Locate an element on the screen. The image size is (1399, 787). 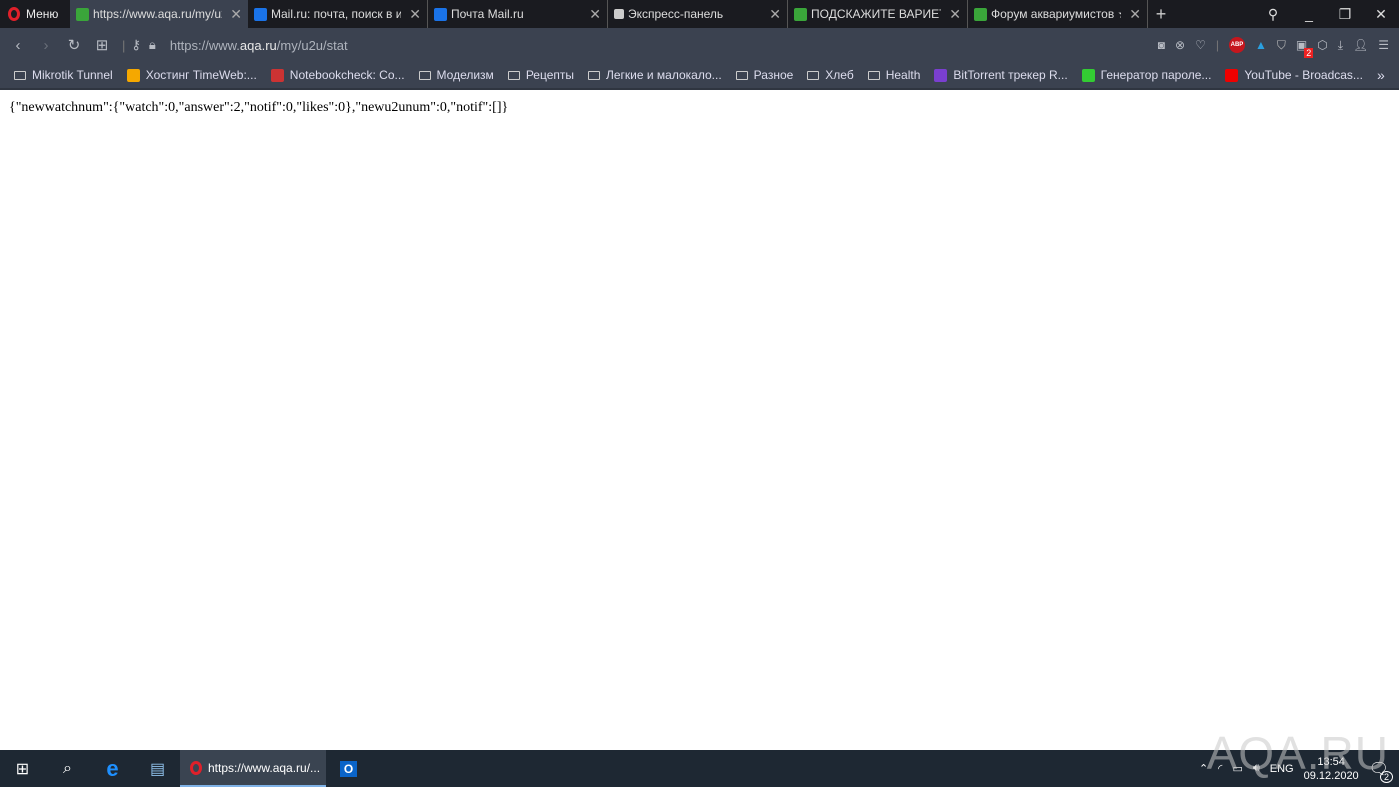
search-icon: ⌕ is located at coordinates (67, 768).